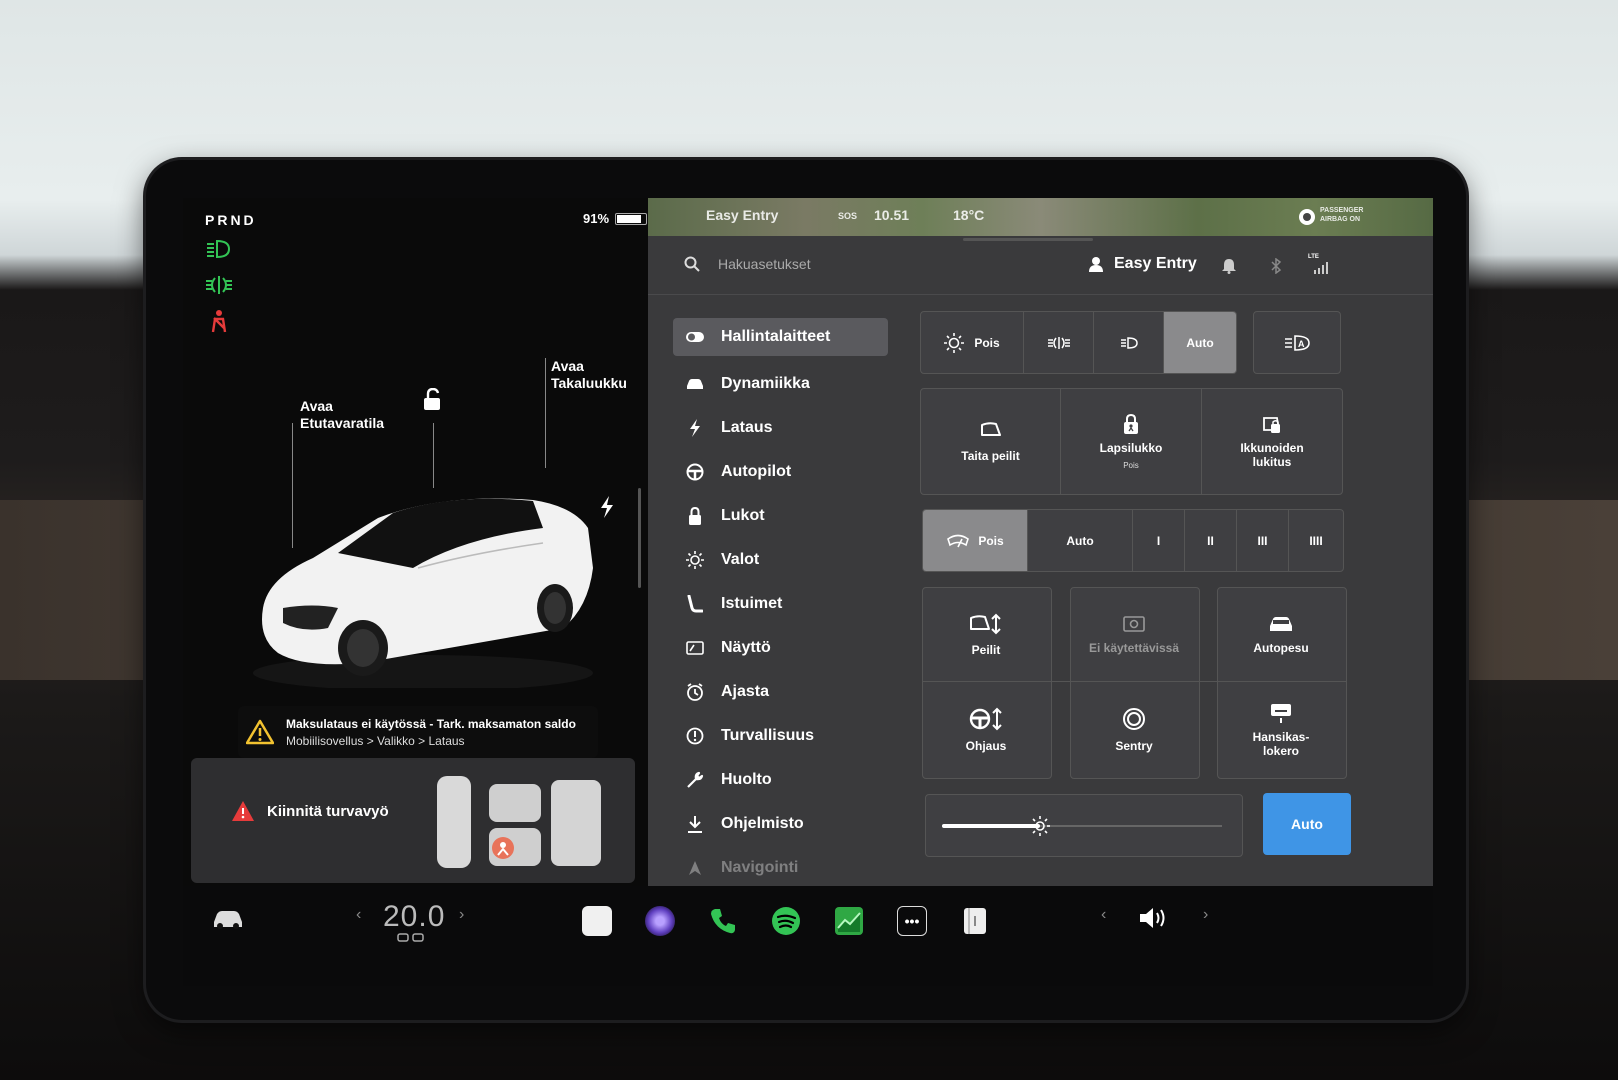 The image size is (1618, 1080). What do you see at coordinates (1316, 540) in the screenshot?
I see `wipers-level-4: IIII` at bounding box center [1316, 540].